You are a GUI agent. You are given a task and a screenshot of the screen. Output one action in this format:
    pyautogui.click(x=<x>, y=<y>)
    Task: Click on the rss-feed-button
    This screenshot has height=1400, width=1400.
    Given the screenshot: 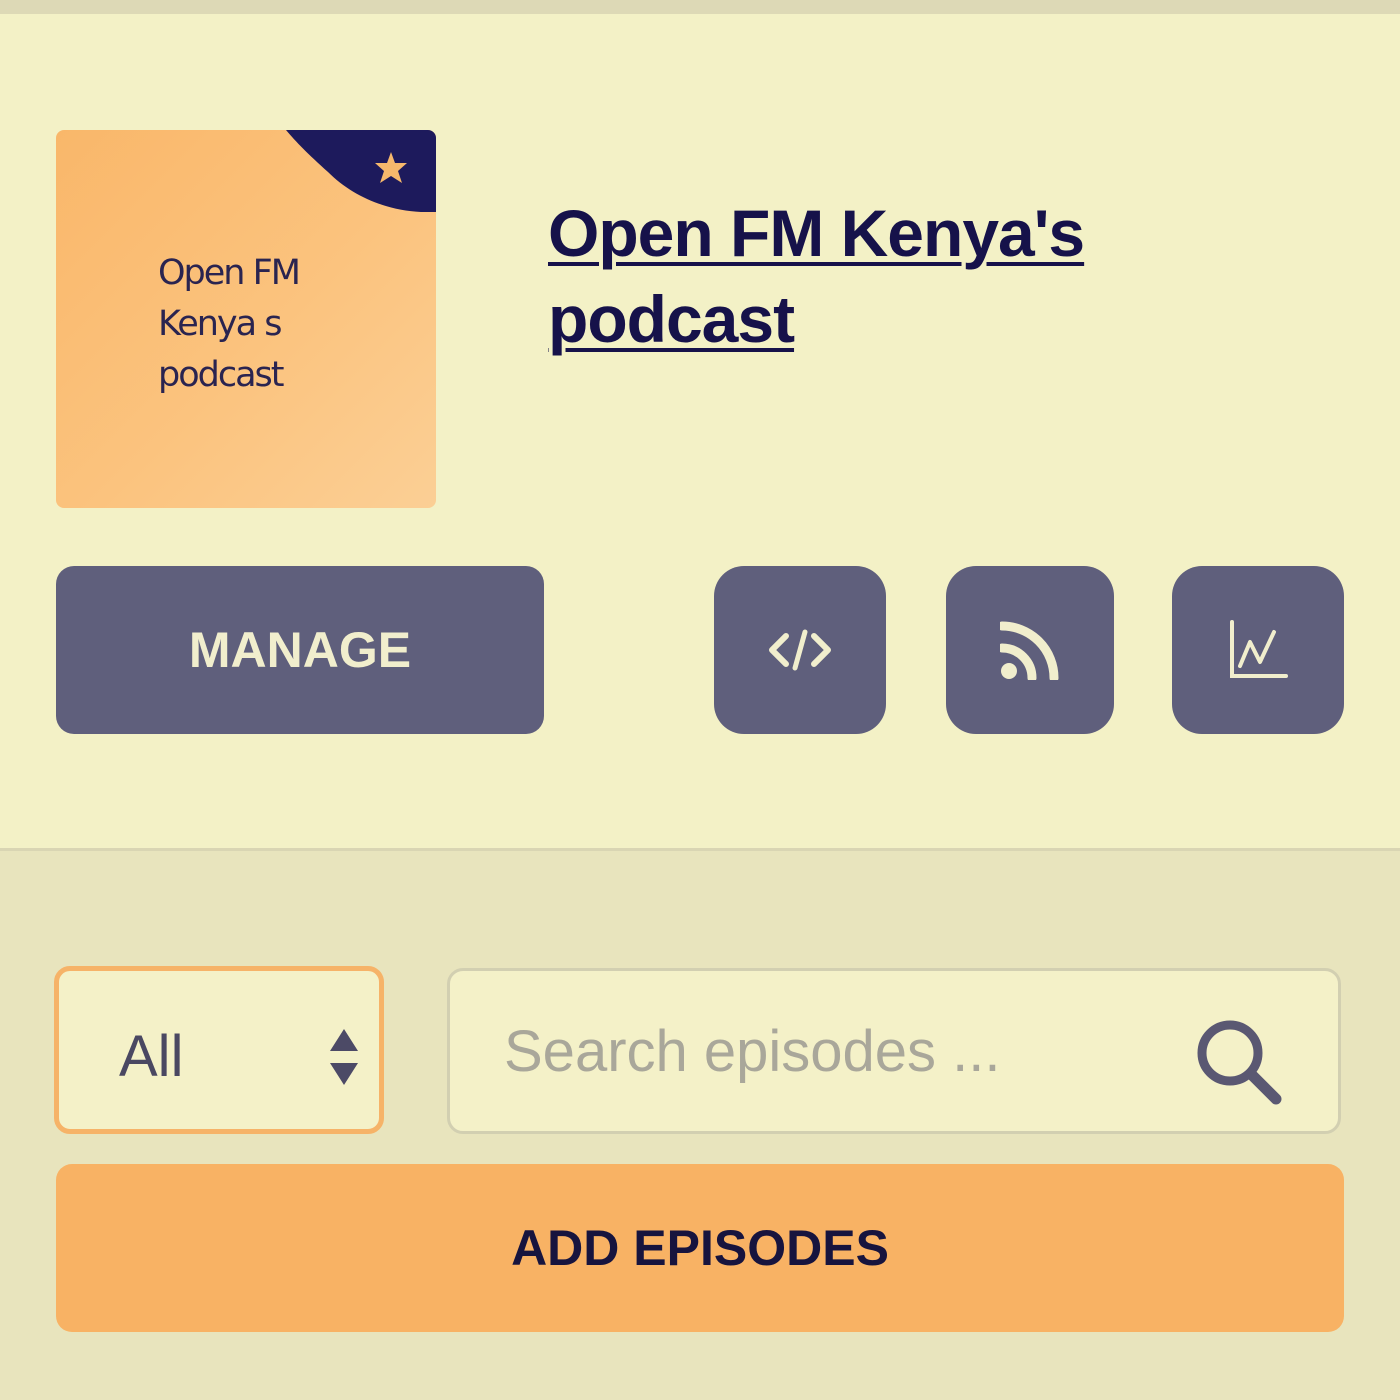 What is the action you would take?
    pyautogui.click(x=1030, y=650)
    